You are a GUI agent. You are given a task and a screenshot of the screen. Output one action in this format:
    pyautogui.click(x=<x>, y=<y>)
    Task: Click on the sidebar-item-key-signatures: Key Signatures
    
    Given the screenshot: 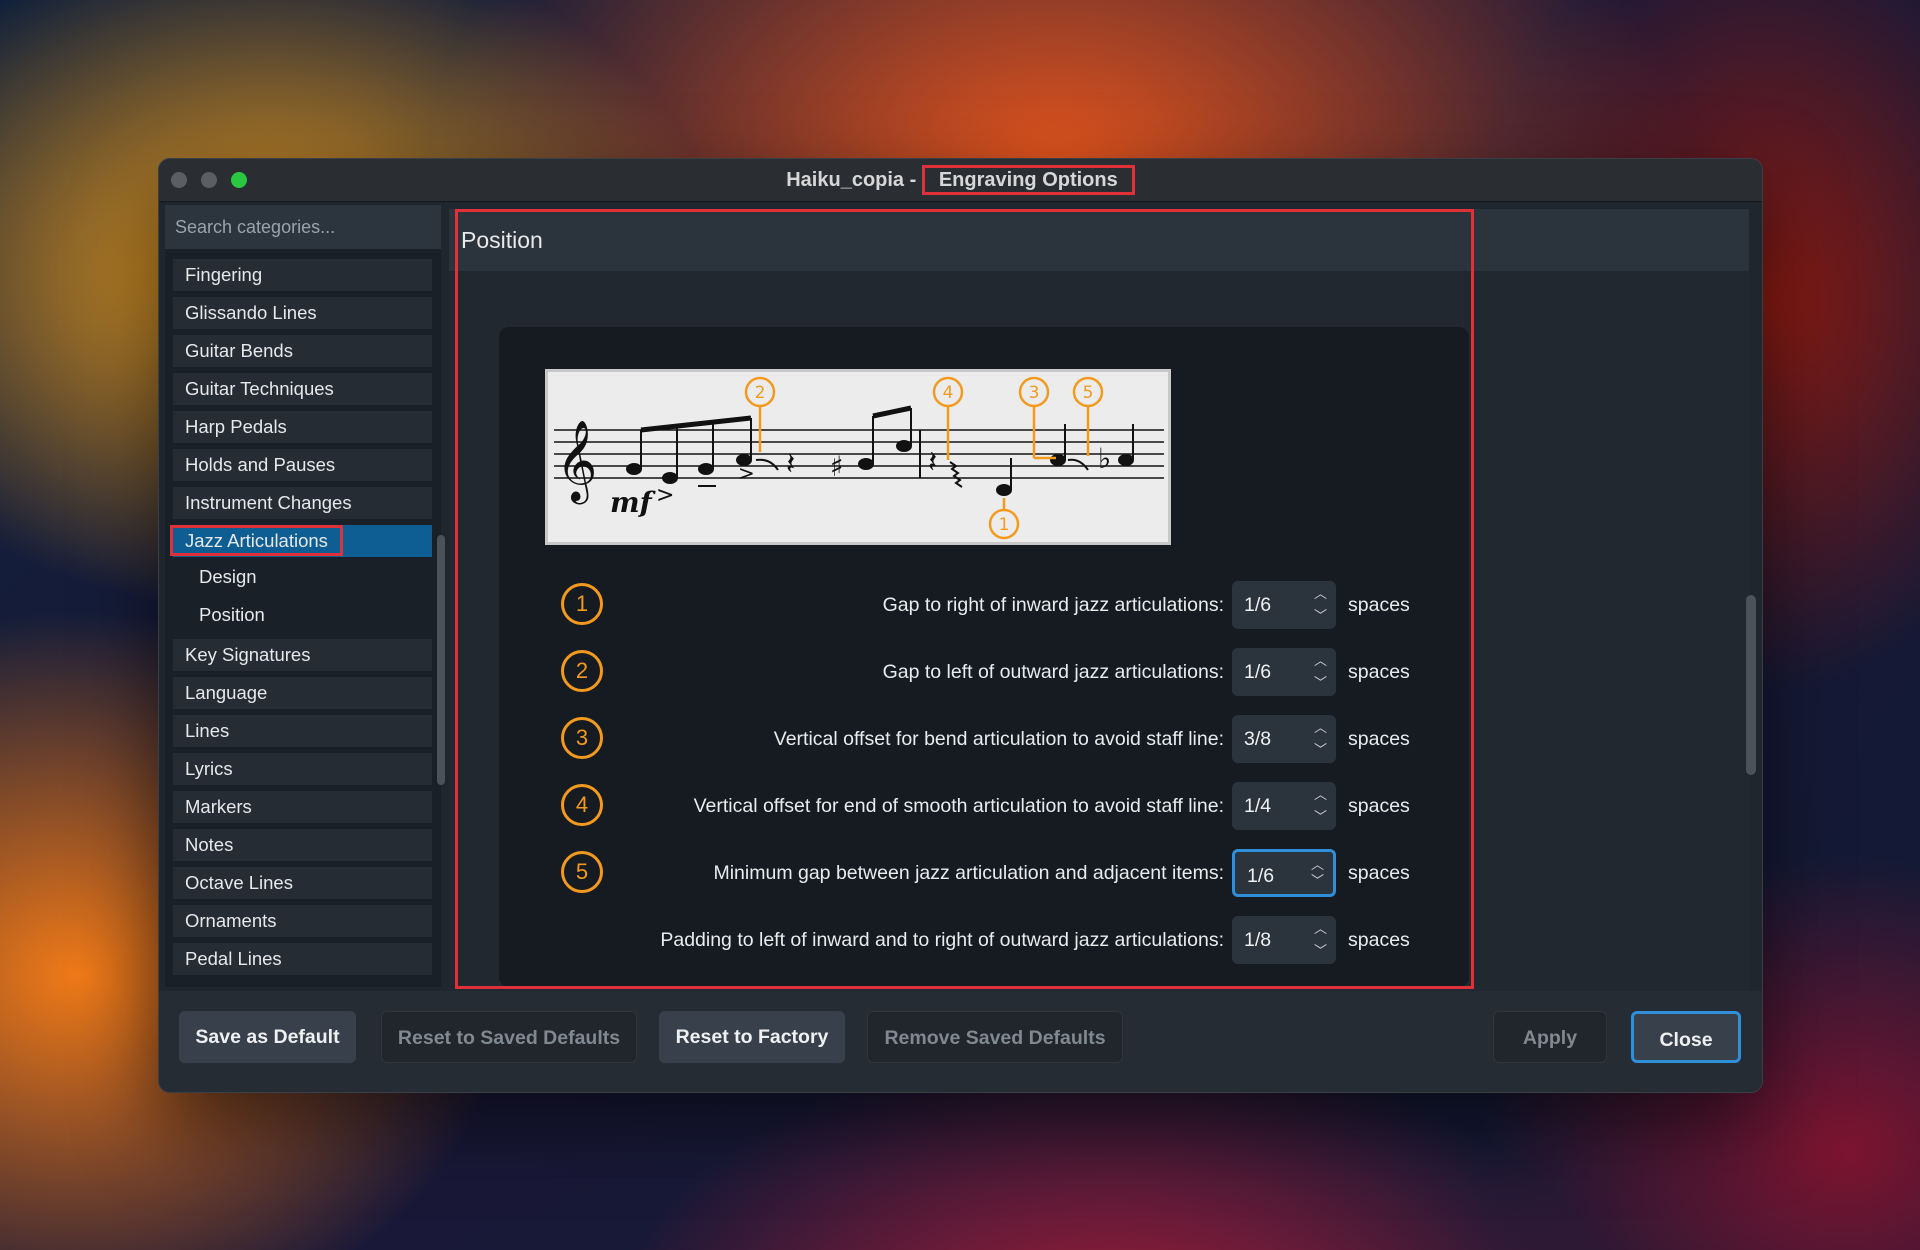 What is the action you would take?
    pyautogui.click(x=302, y=655)
    